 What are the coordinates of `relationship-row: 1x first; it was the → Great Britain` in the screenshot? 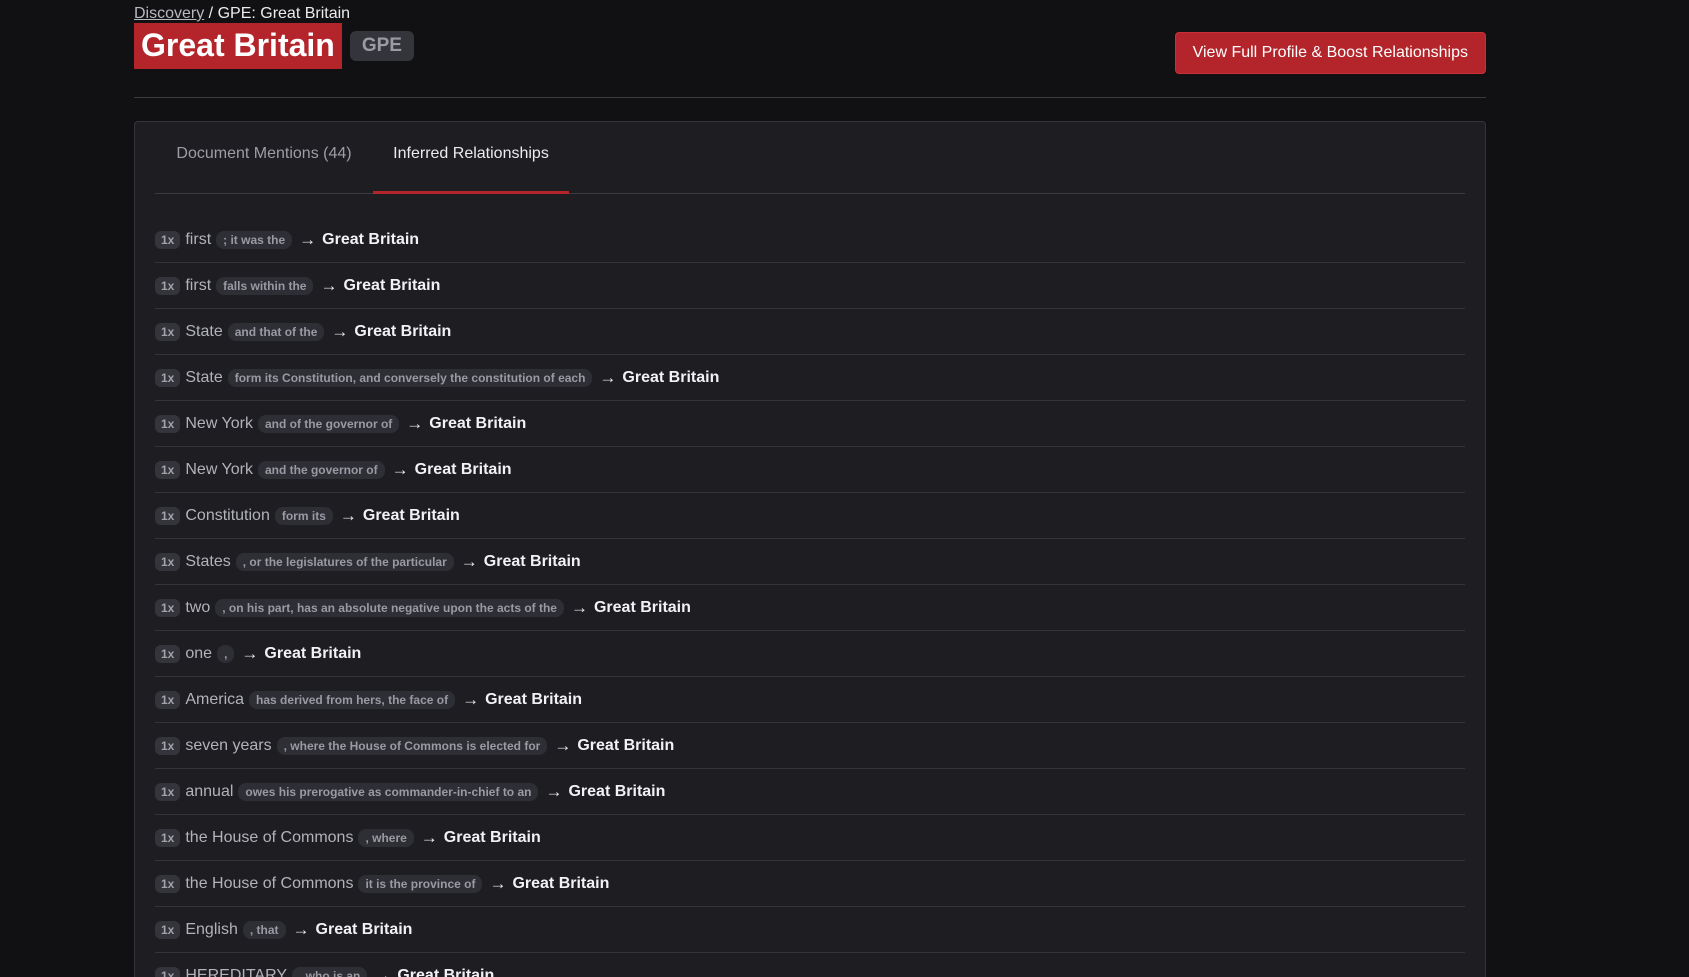 It's located at (810, 240).